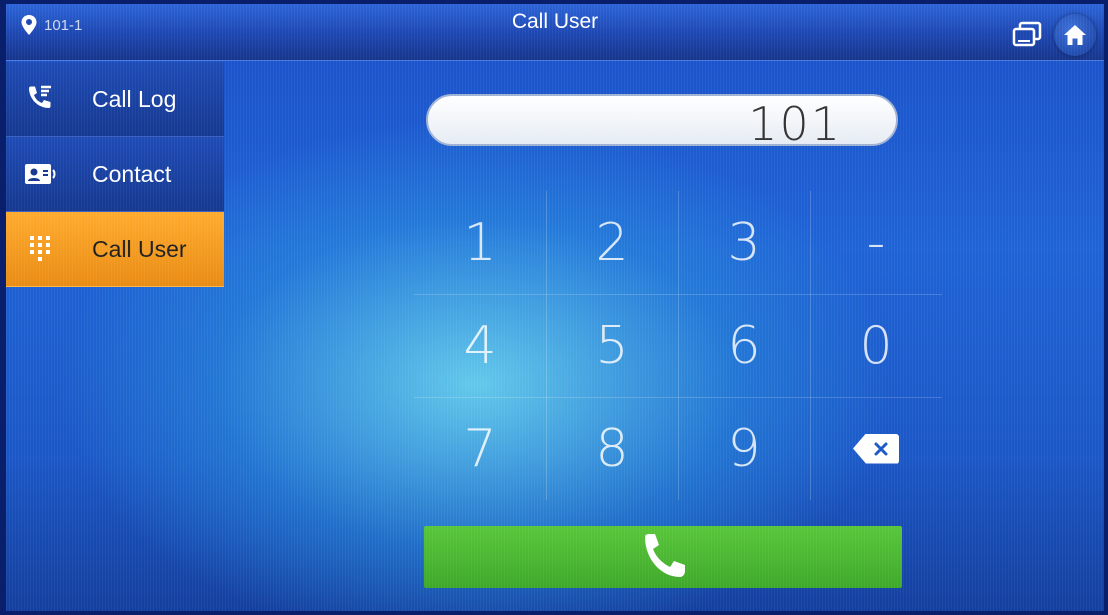  I want to click on sidebar-item-call-log: Call Log, so click(115, 99).